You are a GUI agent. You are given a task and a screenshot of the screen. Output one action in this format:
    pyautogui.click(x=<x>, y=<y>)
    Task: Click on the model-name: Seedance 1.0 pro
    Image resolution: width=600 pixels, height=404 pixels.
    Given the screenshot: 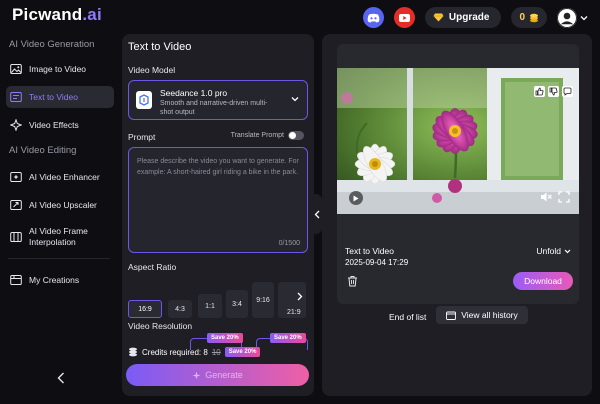 What is the action you would take?
    pyautogui.click(x=194, y=93)
    